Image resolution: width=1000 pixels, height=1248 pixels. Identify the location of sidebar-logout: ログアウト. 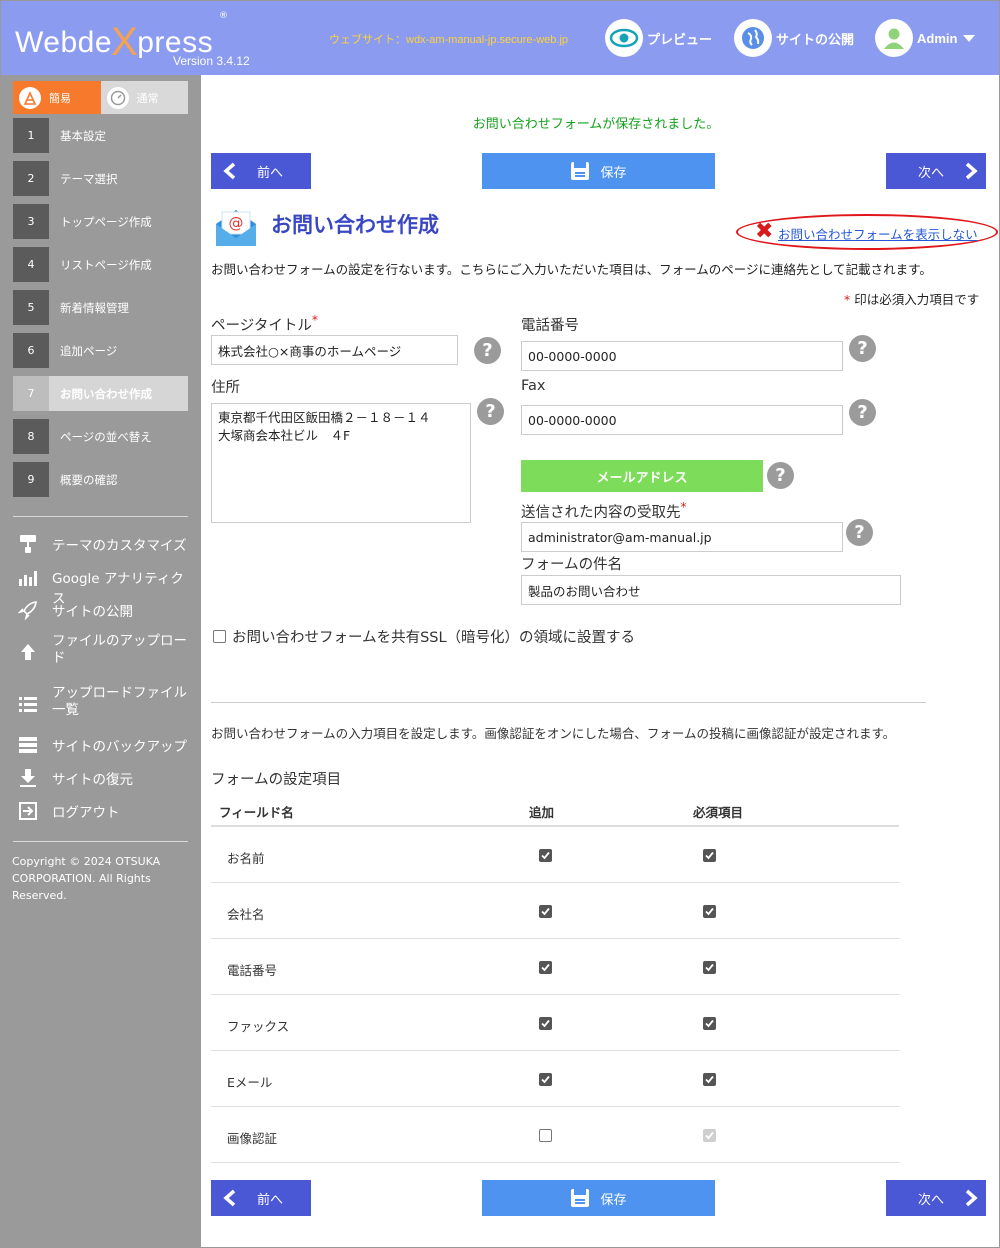
(104, 811).